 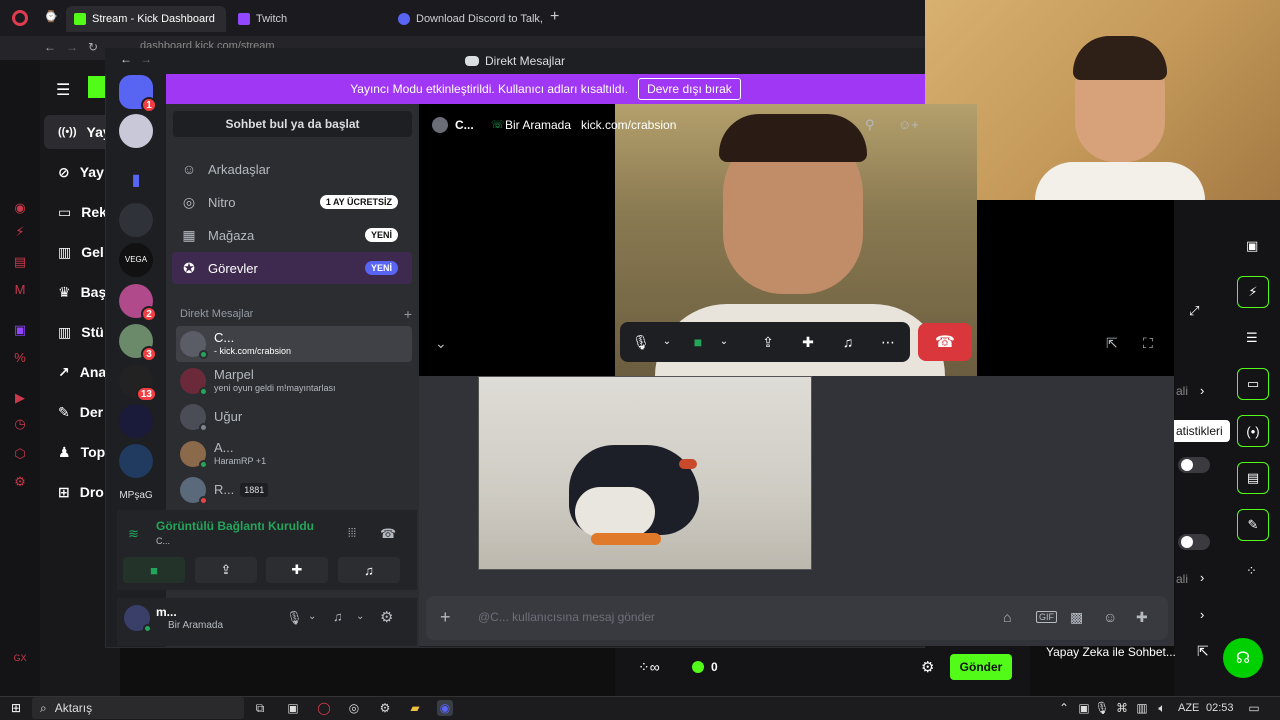 I want to click on discord-taskbar-icon: ◉, so click(x=445, y=708).